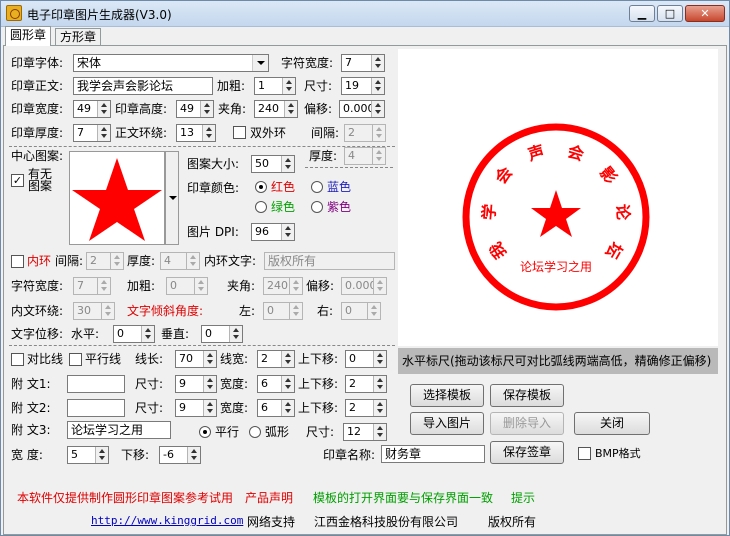 Image resolution: width=730 pixels, height=536 pixels. What do you see at coordinates (275, 86) in the screenshot?
I see `bold-spinner: 1` at bounding box center [275, 86].